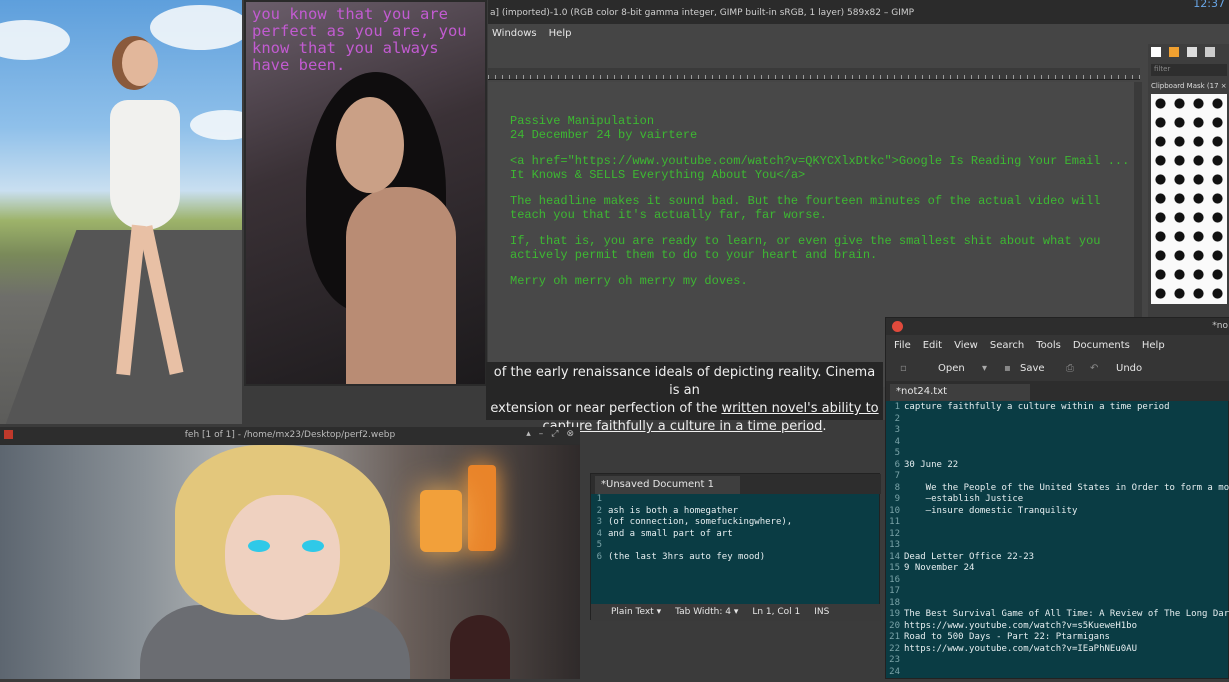 Image resolution: width=1229 pixels, height=682 pixels. I want to click on pattern-swatch, so click(1174, 52).